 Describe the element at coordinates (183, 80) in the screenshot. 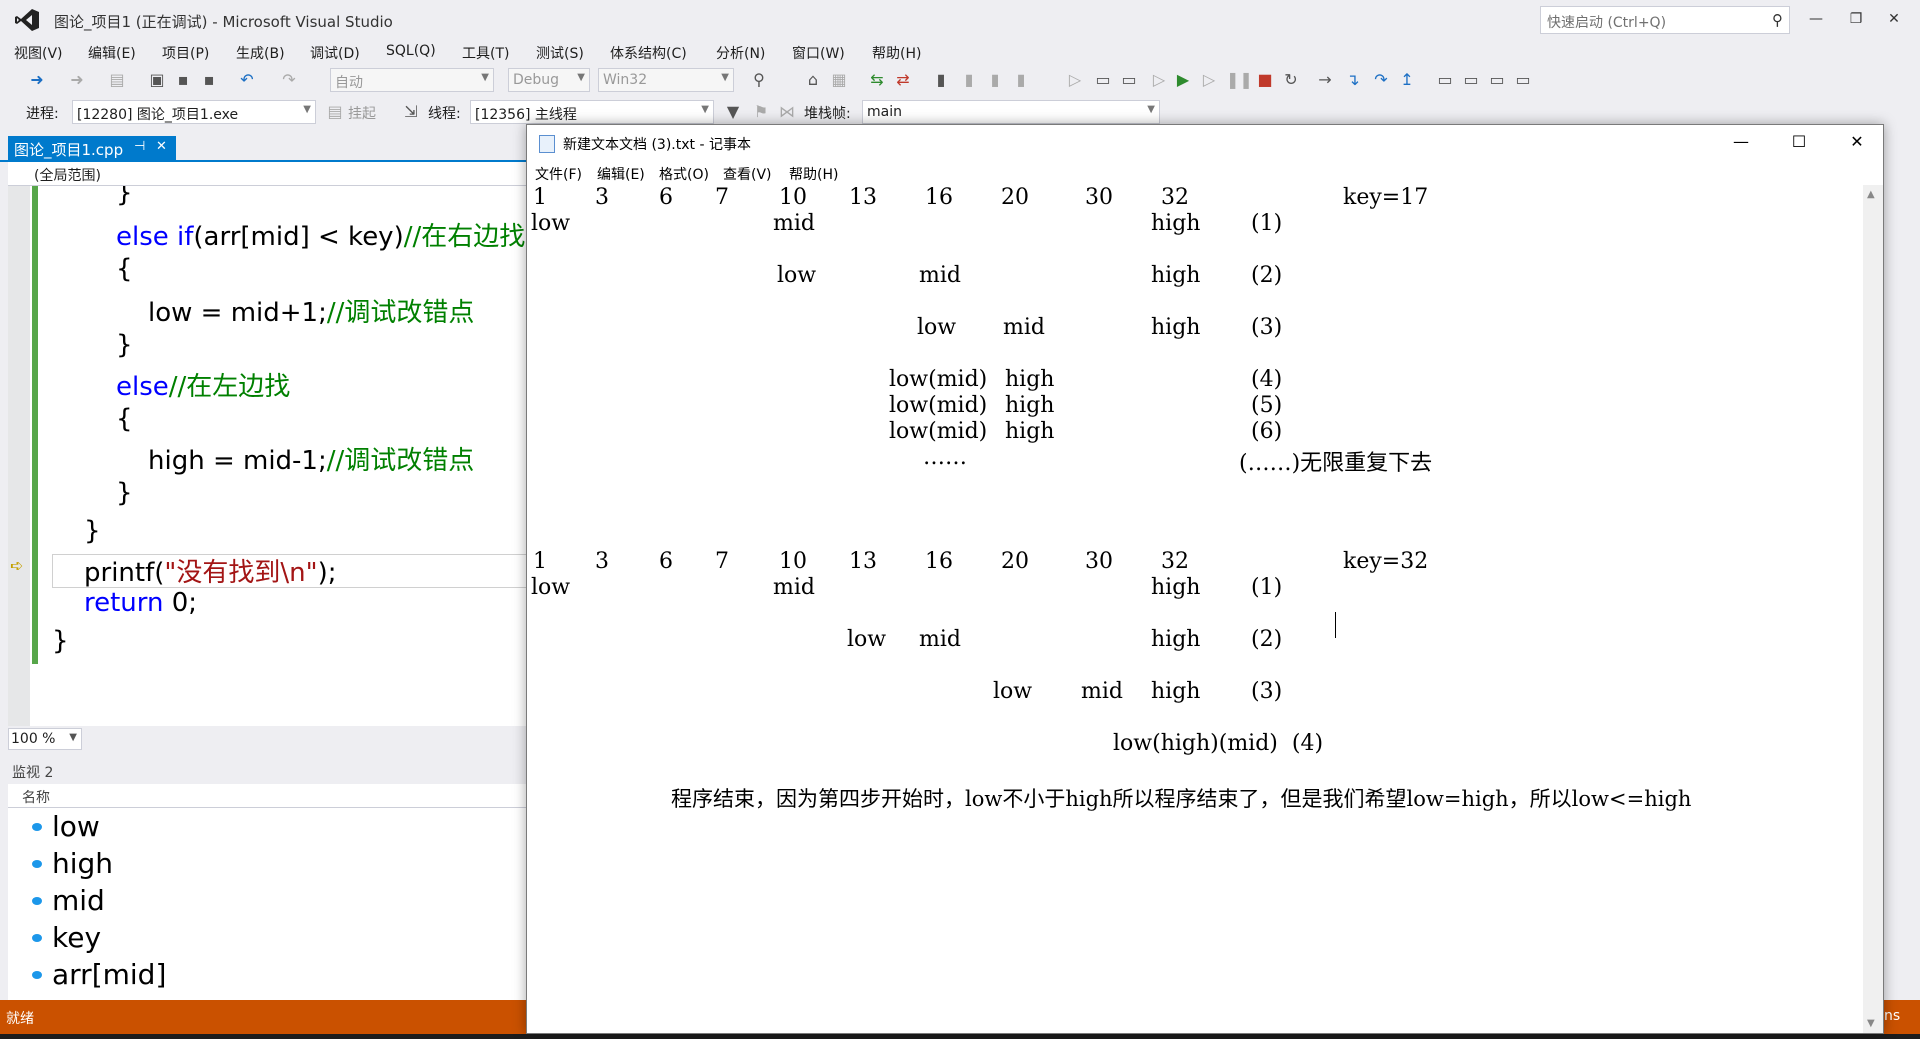

I see `save-icon: ▪` at that location.